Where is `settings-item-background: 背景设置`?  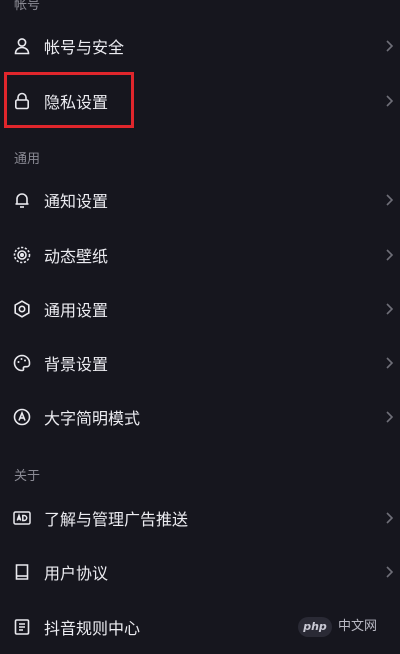
settings-item-background: 背景设置 is located at coordinates (200, 363).